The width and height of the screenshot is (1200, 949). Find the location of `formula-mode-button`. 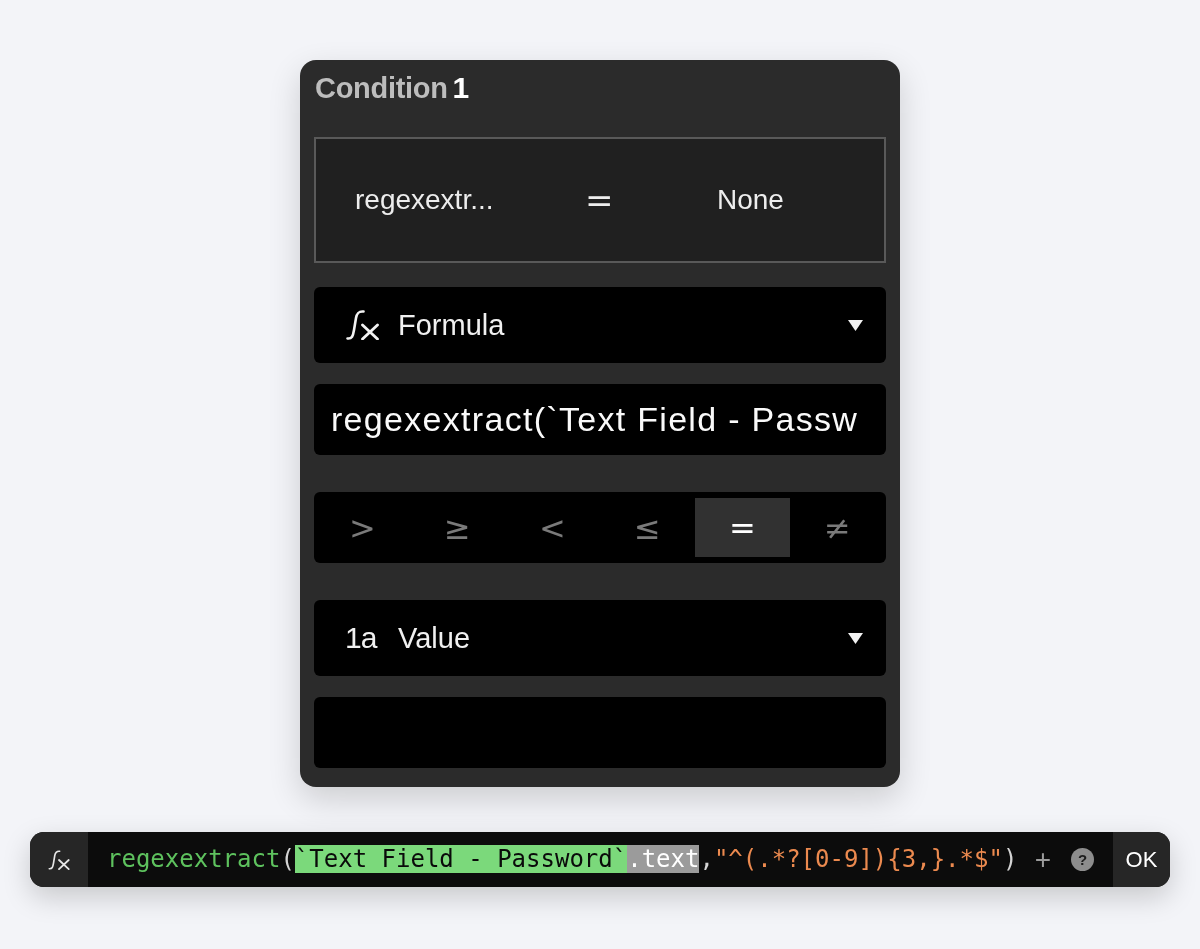

formula-mode-button is located at coordinates (59, 859).